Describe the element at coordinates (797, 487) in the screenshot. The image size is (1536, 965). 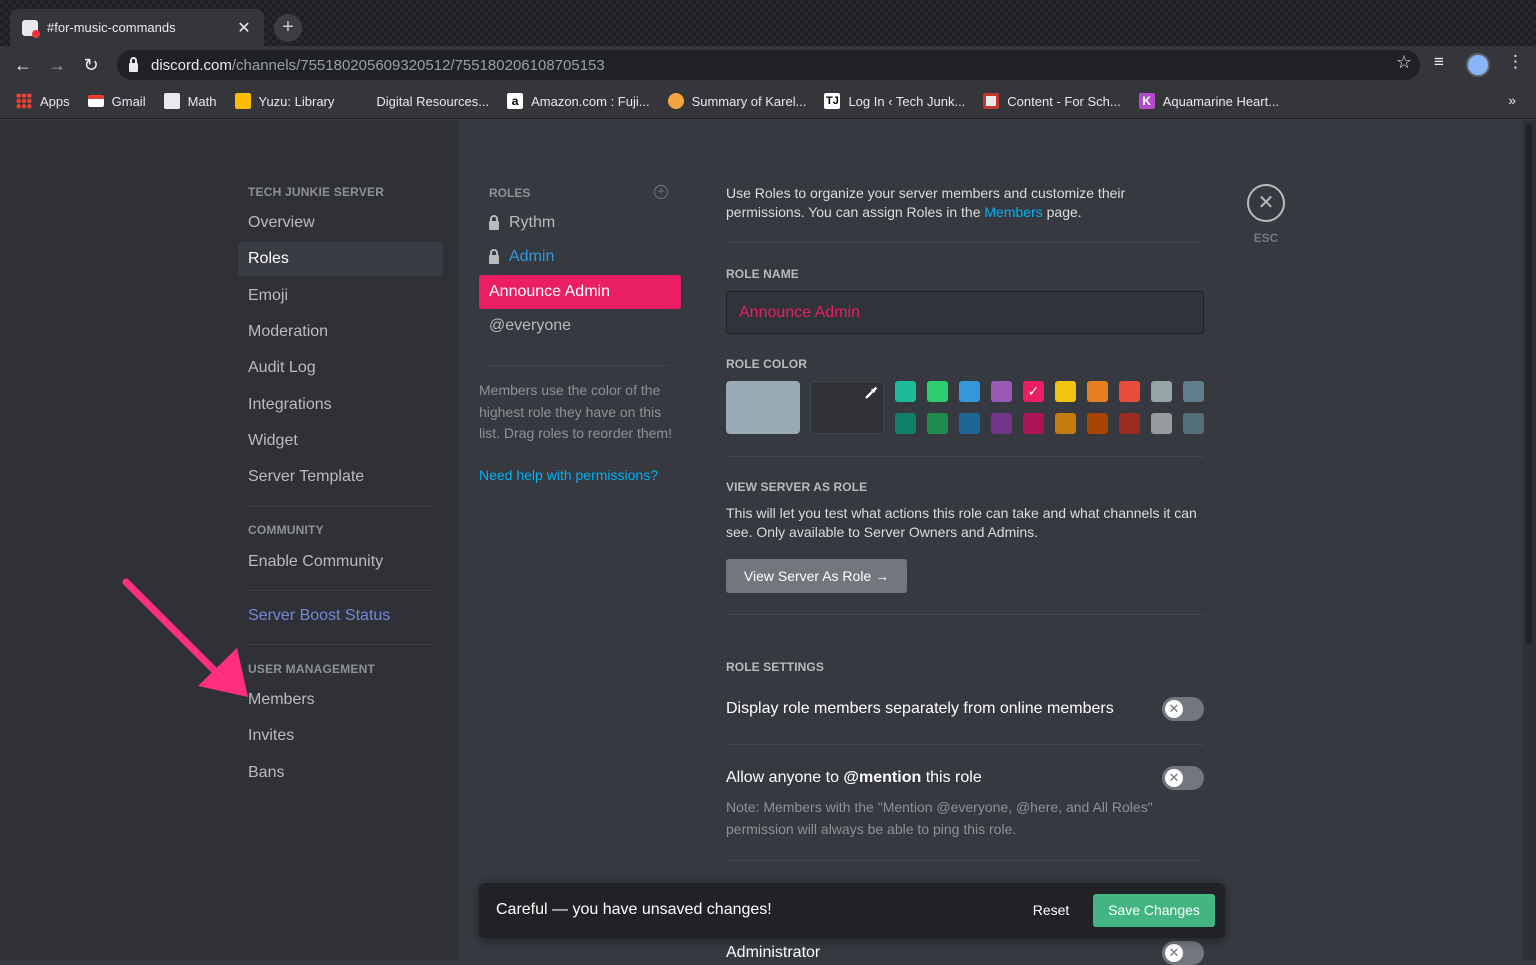
I see `view-as-role-label: VIEW SERVER AS ROLE` at that location.